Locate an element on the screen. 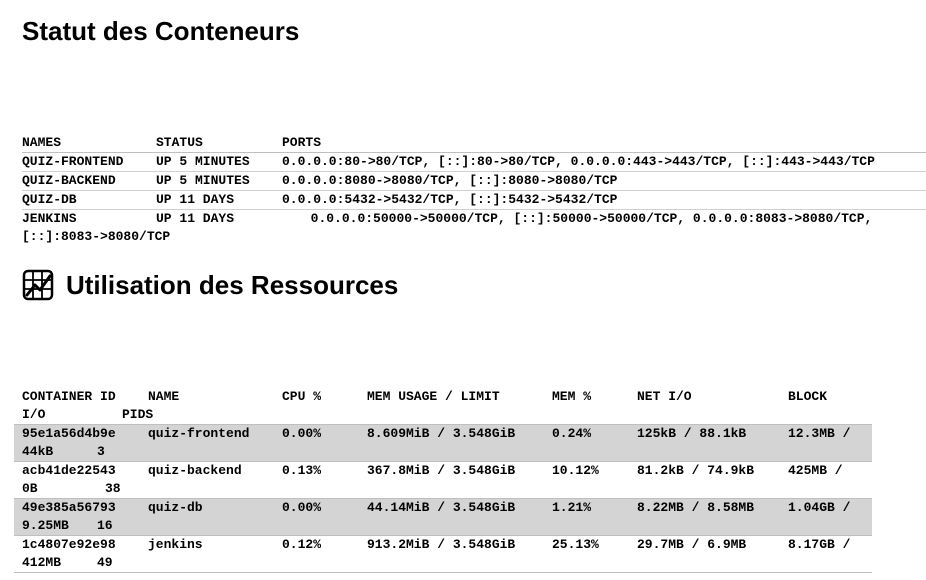 Image resolution: width=926 pixels, height=580 pixels. mem-usage-value: 913.2MiB / 3.548GiB is located at coordinates (441, 544).